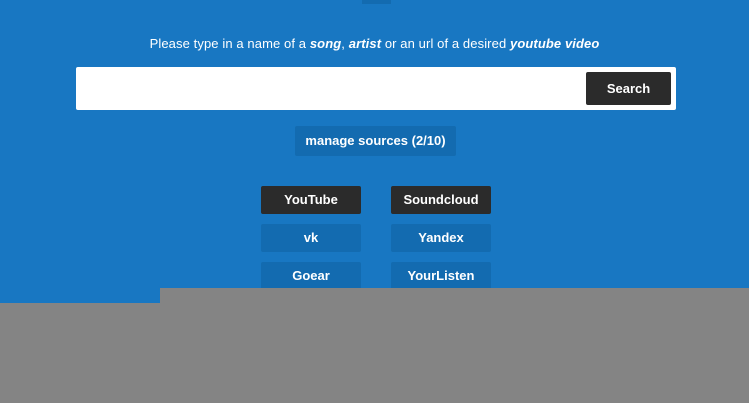  I want to click on top-tab-handle, so click(376, 2).